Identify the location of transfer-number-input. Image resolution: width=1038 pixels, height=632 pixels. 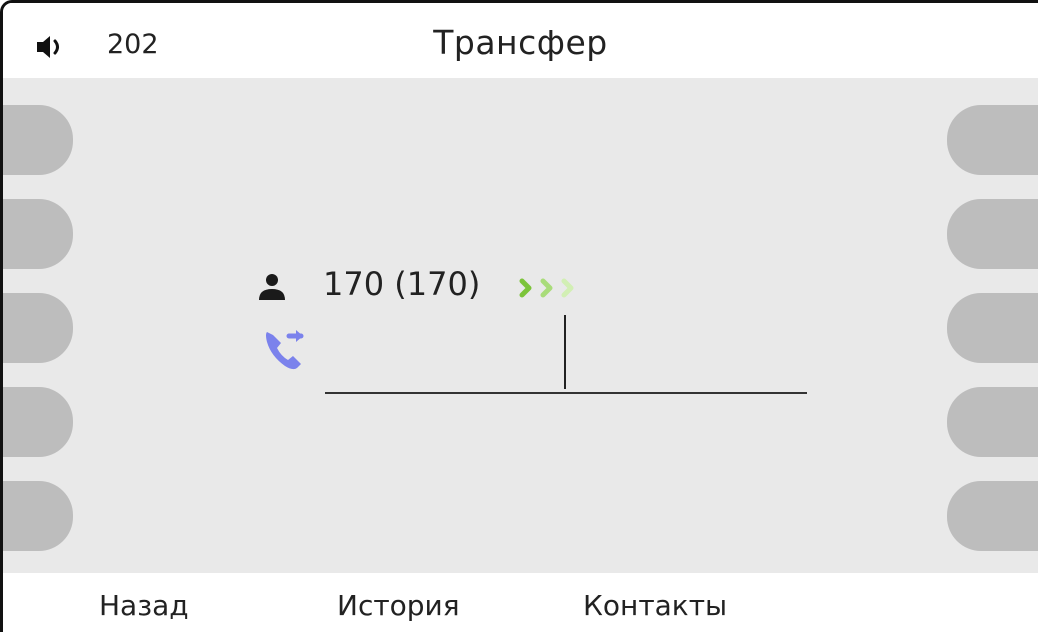
(566, 353).